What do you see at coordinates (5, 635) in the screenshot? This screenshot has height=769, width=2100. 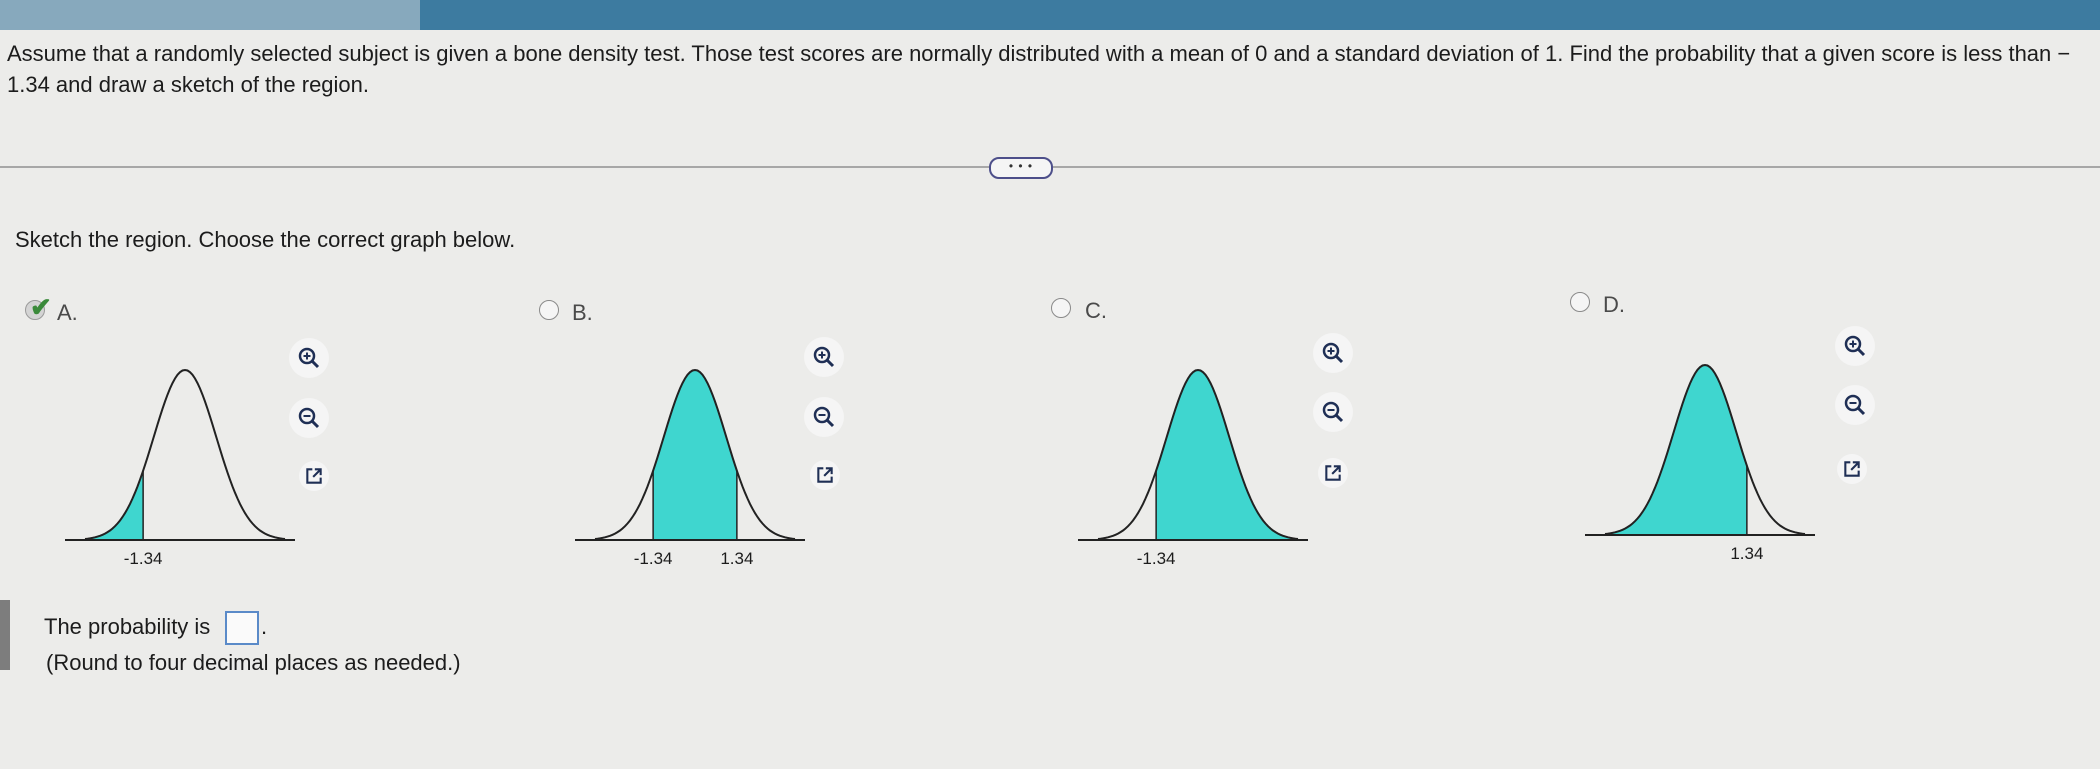 I see `scroll-strip` at bounding box center [5, 635].